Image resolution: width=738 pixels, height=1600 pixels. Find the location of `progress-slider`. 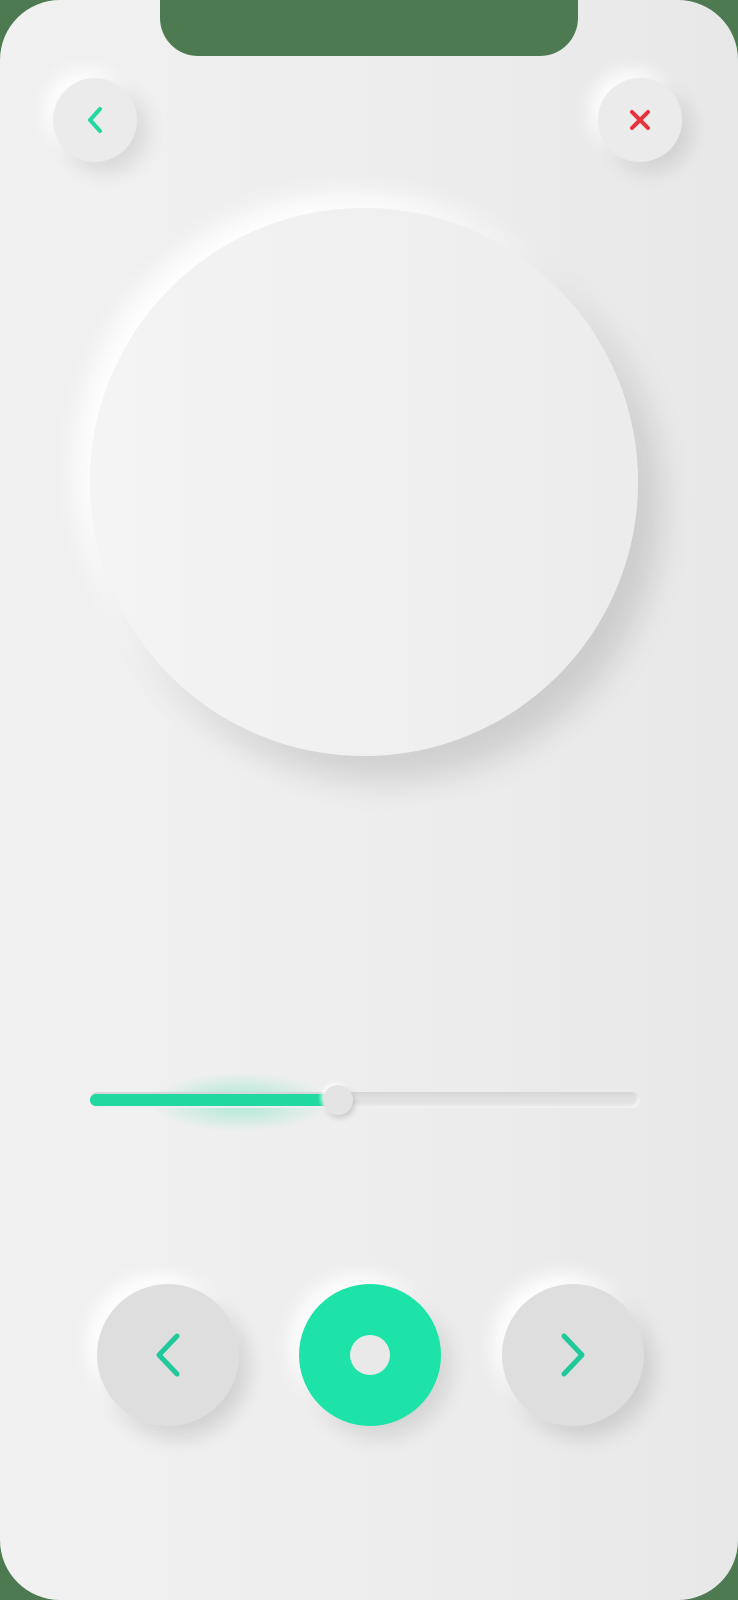

progress-slider is located at coordinates (365, 1100).